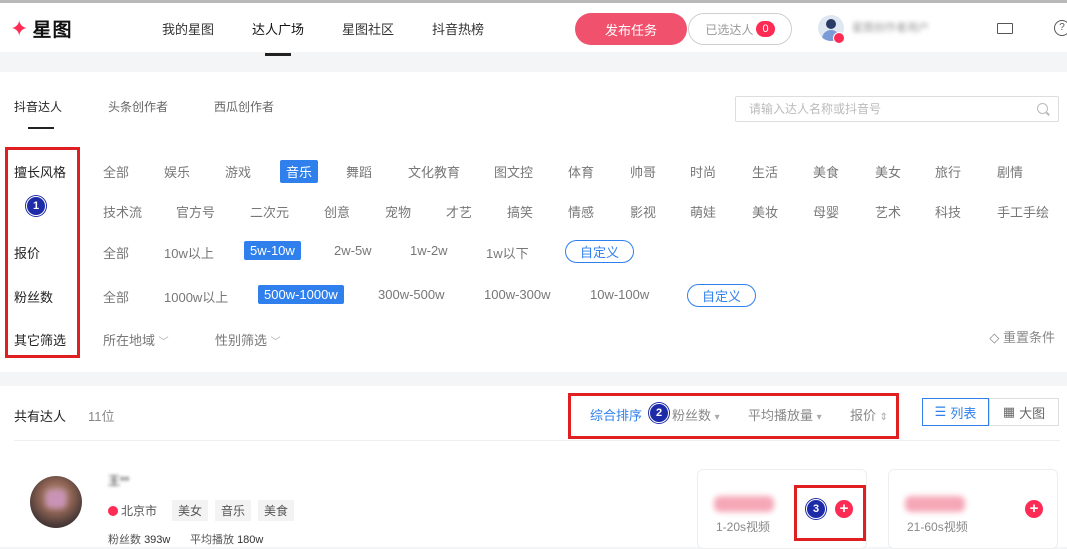  I want to click on fans-filter-label: 粉丝数, so click(34, 297).